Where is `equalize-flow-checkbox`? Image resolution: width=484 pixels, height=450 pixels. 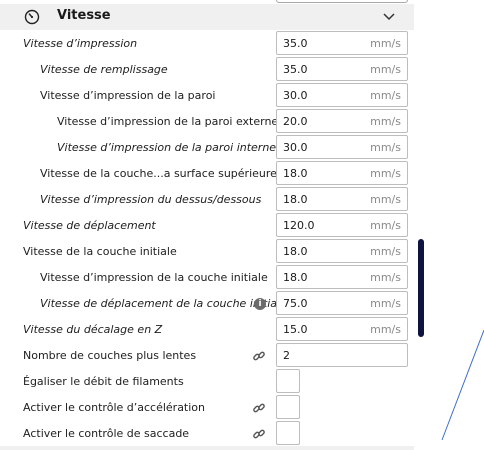
equalize-flow-checkbox is located at coordinates (288, 381).